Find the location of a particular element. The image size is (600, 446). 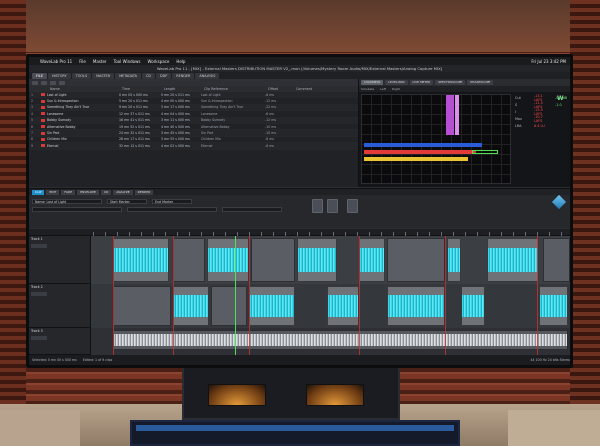

ceiling is located at coordinates (300, 26).